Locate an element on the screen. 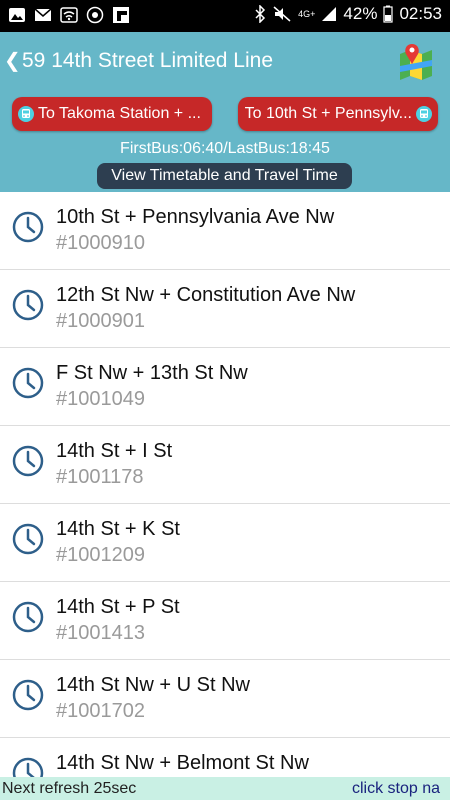  stop-item: 14th St Nw + Belmont St Nw is located at coordinates (225, 757).